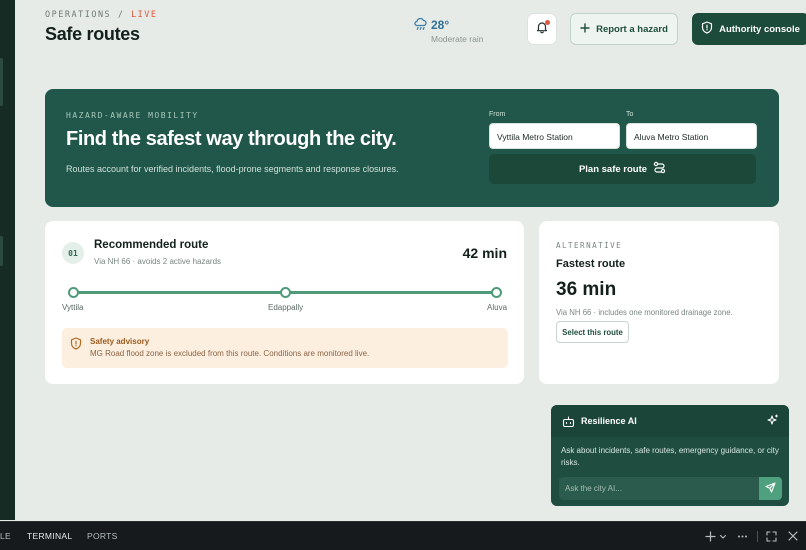  Describe the element at coordinates (73, 307) in the screenshot. I see `route-stop-label: Vyttila` at that location.